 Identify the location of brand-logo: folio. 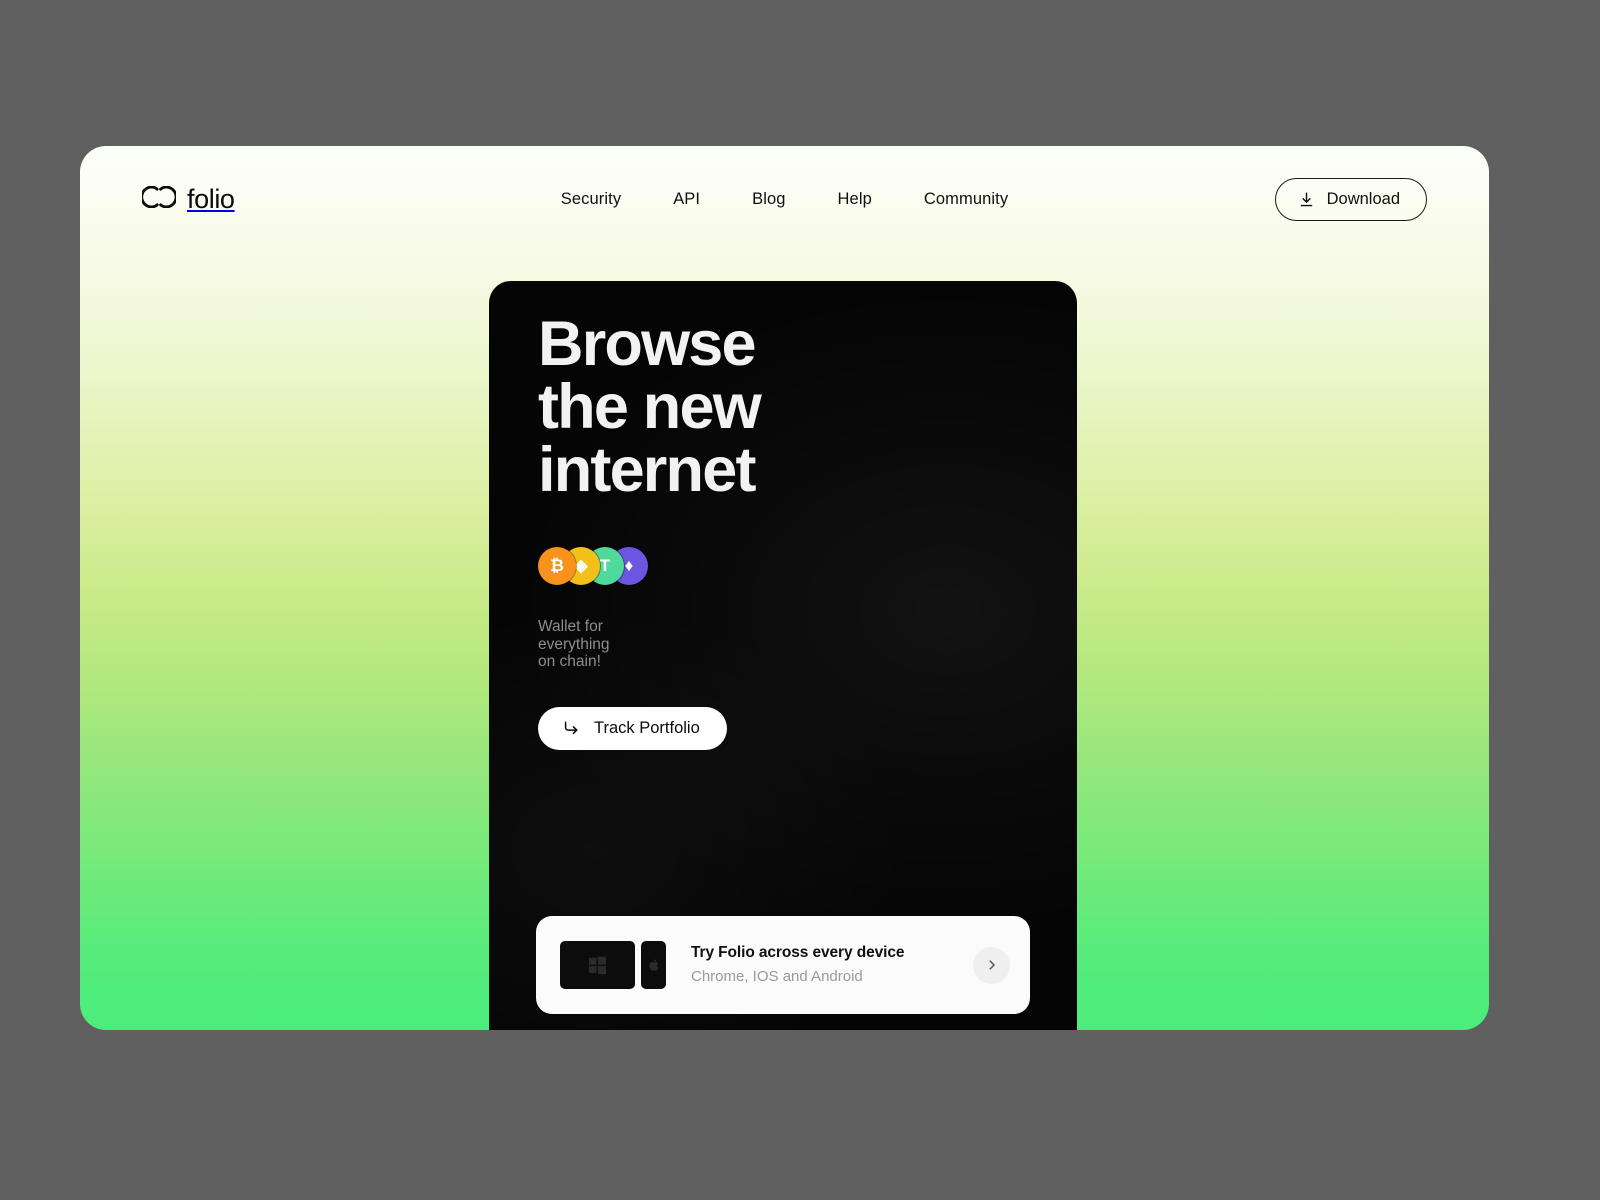
(187, 198).